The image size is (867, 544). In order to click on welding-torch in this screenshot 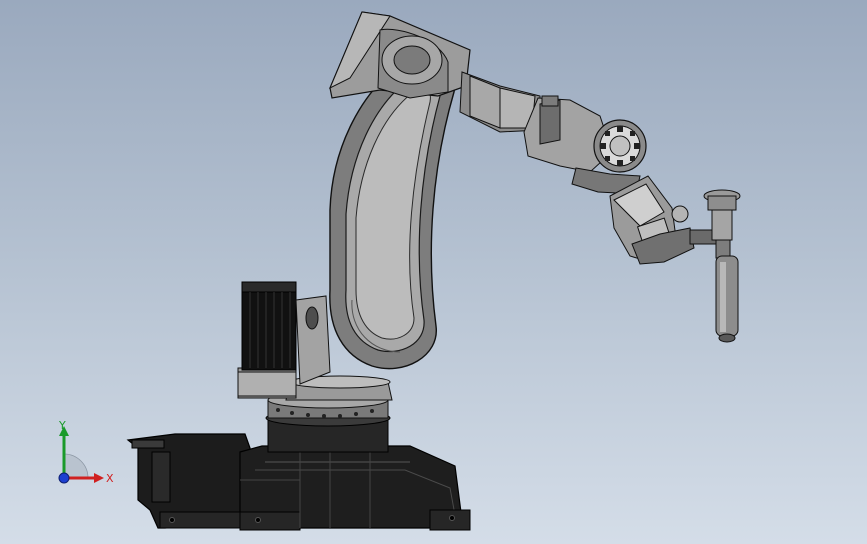, I will do `click(715, 266)`.